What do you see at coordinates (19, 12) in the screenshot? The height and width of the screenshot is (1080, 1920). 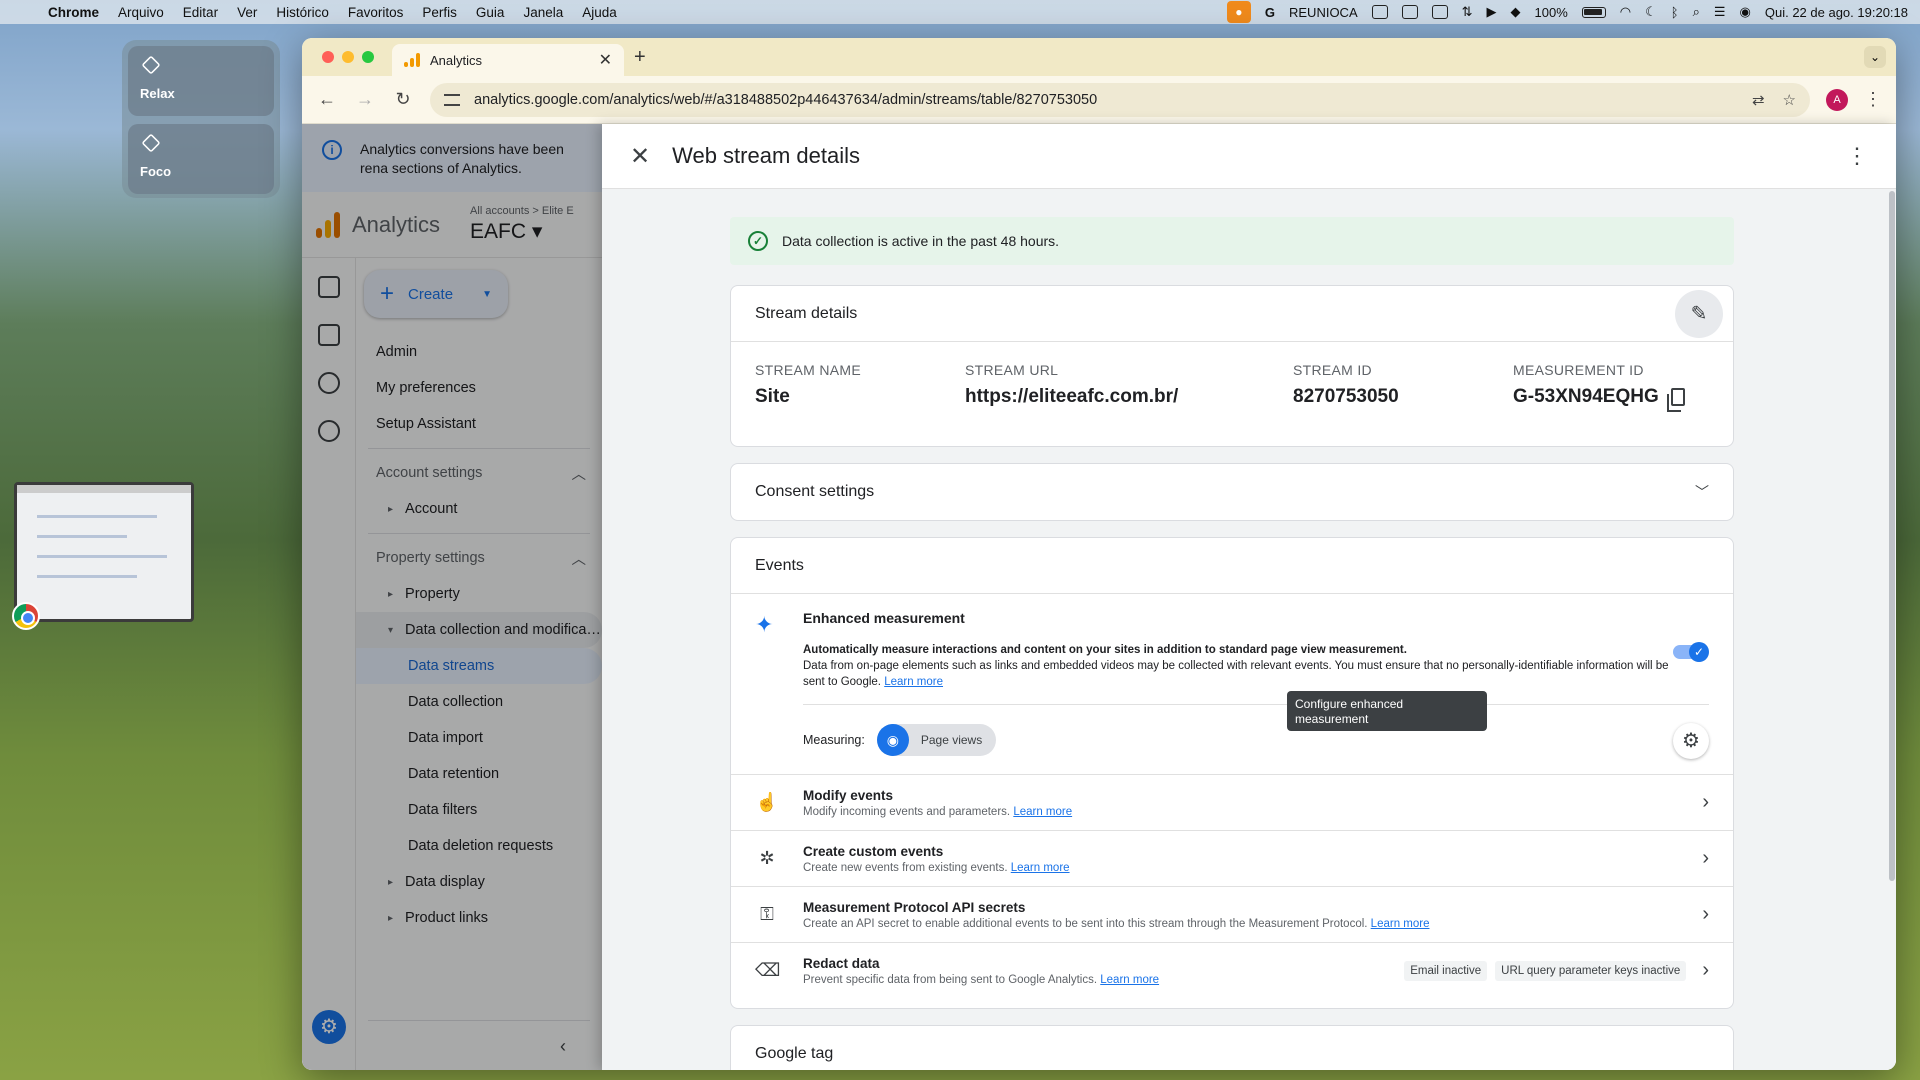 I see `apple-menu-icon` at bounding box center [19, 12].